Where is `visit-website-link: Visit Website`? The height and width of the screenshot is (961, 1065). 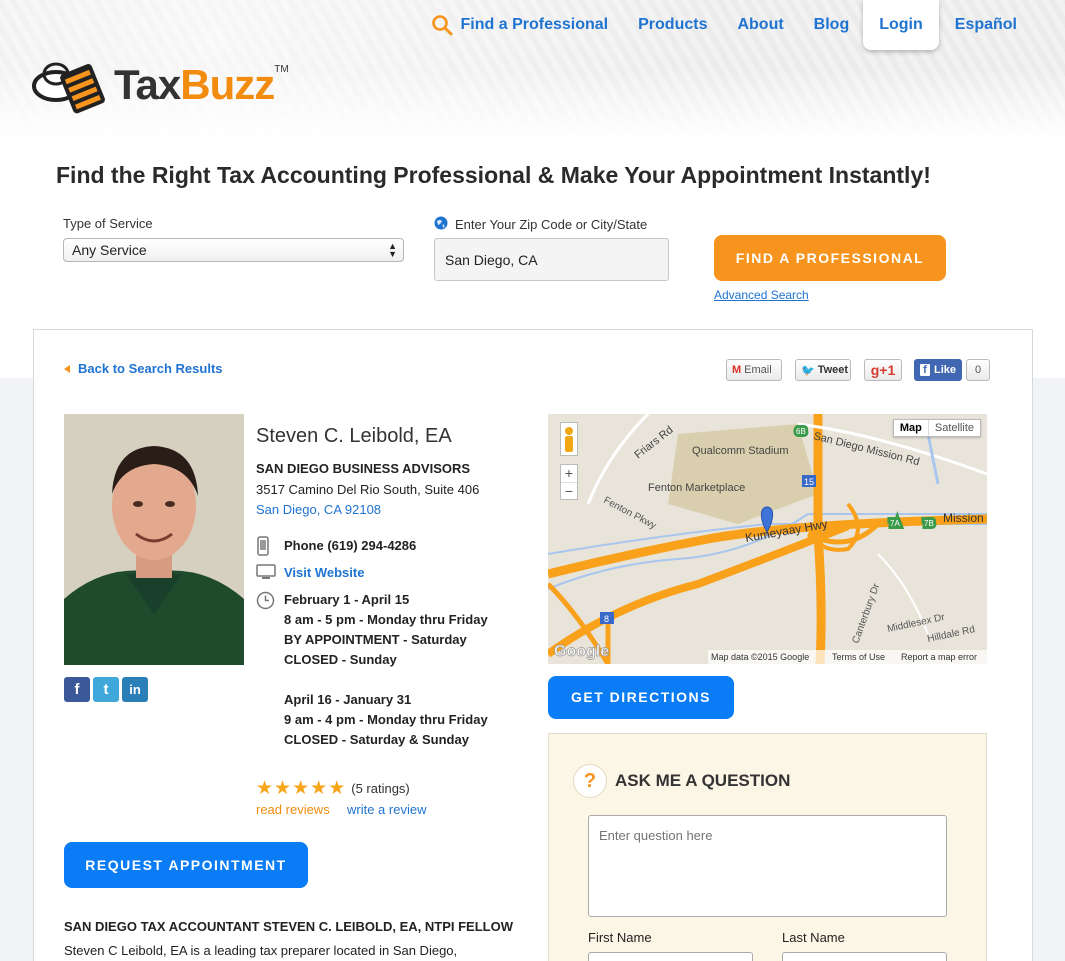 visit-website-link: Visit Website is located at coordinates (324, 572).